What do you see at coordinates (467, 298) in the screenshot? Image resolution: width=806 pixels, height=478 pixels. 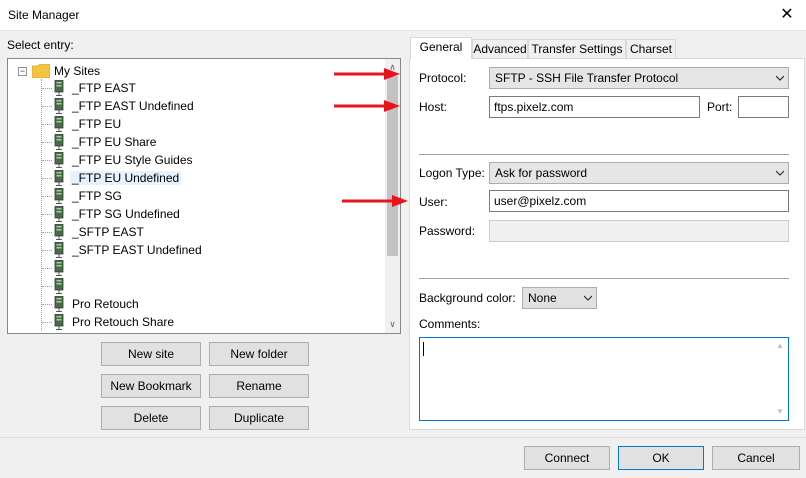 I see `background-color-label: Background color:` at bounding box center [467, 298].